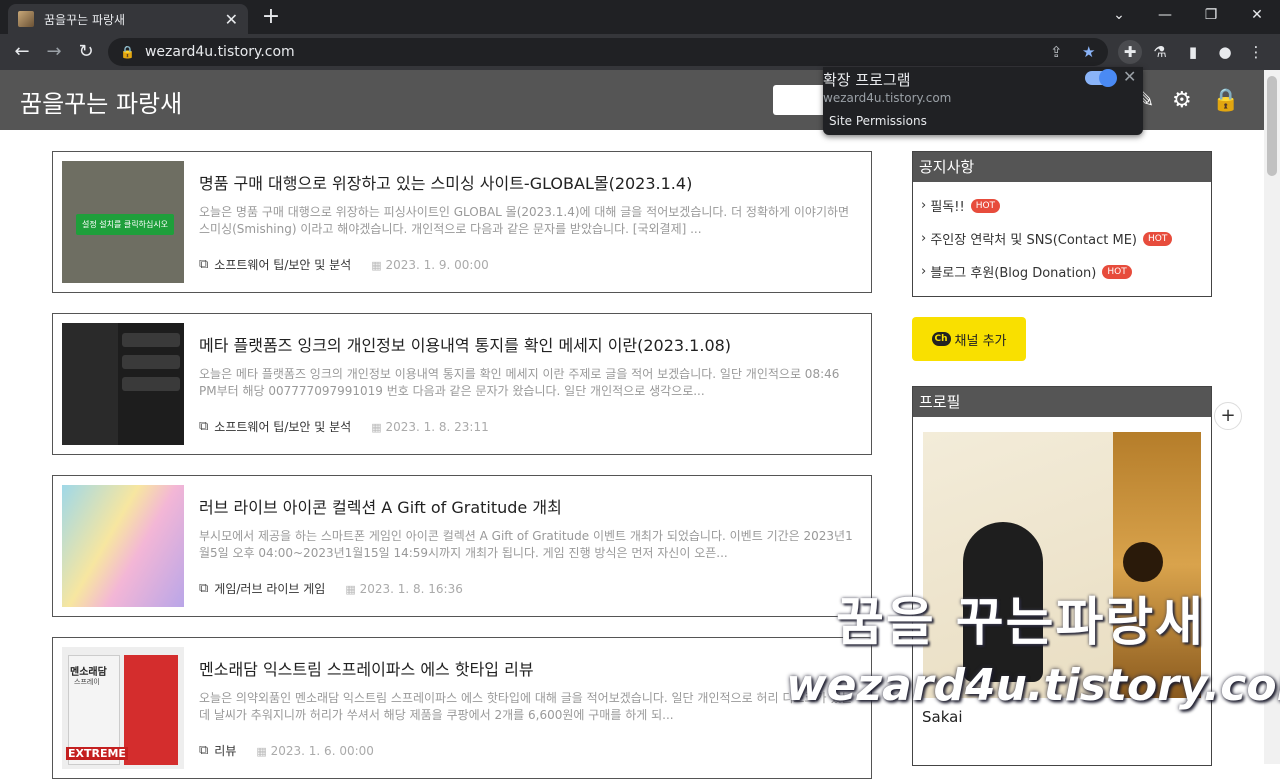  I want to click on plus-icon: +, so click(1228, 416).